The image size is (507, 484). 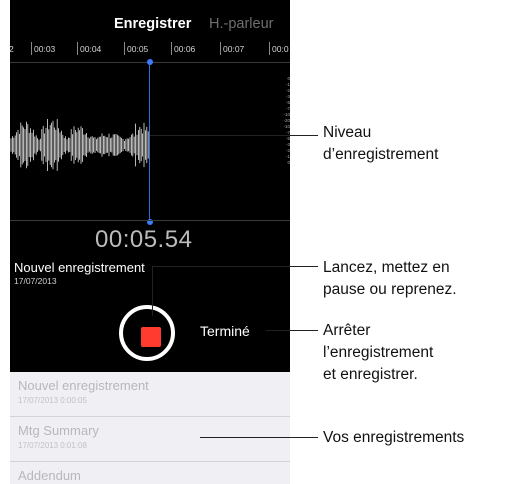 What do you see at coordinates (58, 430) in the screenshot?
I see `list-item-title: Mtg Summary` at bounding box center [58, 430].